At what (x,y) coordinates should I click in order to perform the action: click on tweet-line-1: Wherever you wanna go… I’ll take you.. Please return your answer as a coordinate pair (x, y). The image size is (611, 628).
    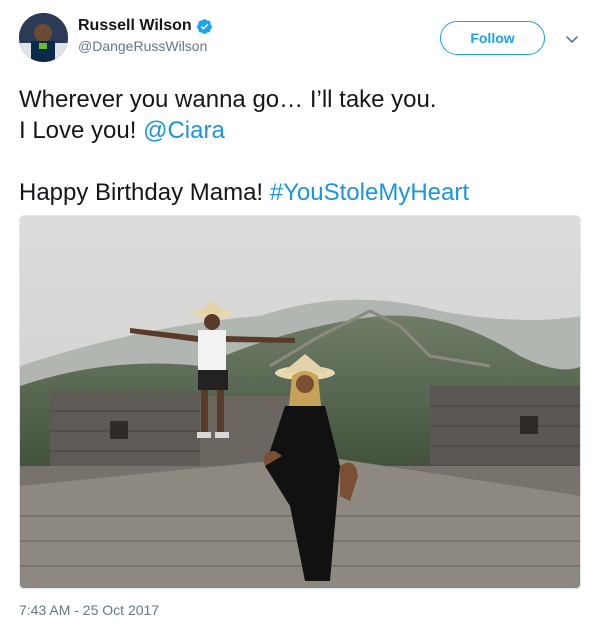
    Looking at the image, I should click on (228, 99).